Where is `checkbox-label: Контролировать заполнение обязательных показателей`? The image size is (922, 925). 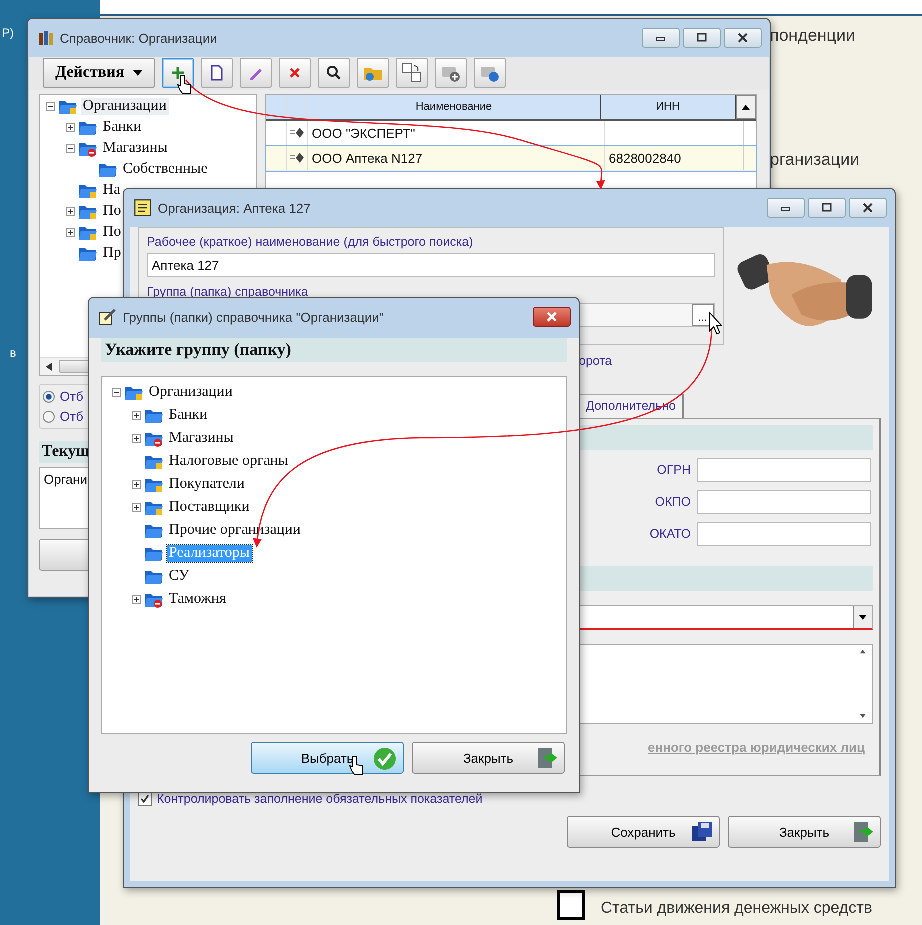
checkbox-label: Контролировать заполнение обязательных показателей is located at coordinates (320, 799).